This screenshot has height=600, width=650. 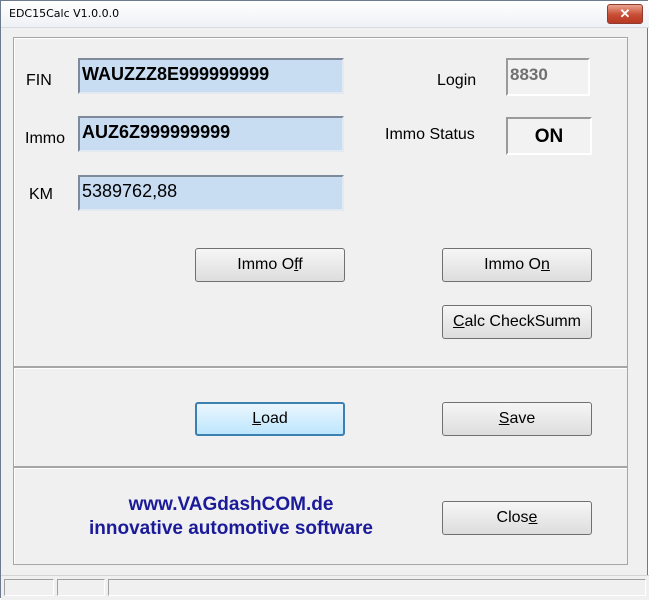 I want to click on immo-on-label-pre: Immo O, so click(x=512, y=264).